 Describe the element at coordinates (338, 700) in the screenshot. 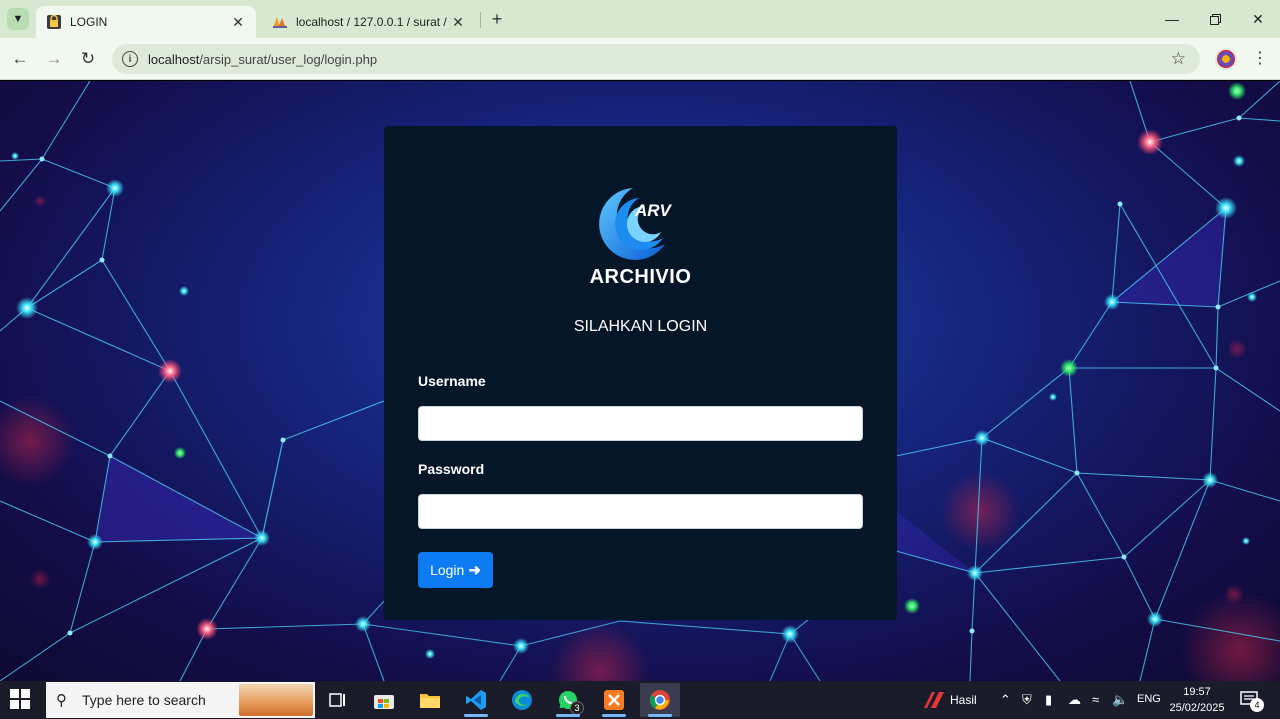

I see `task-view-icon` at that location.